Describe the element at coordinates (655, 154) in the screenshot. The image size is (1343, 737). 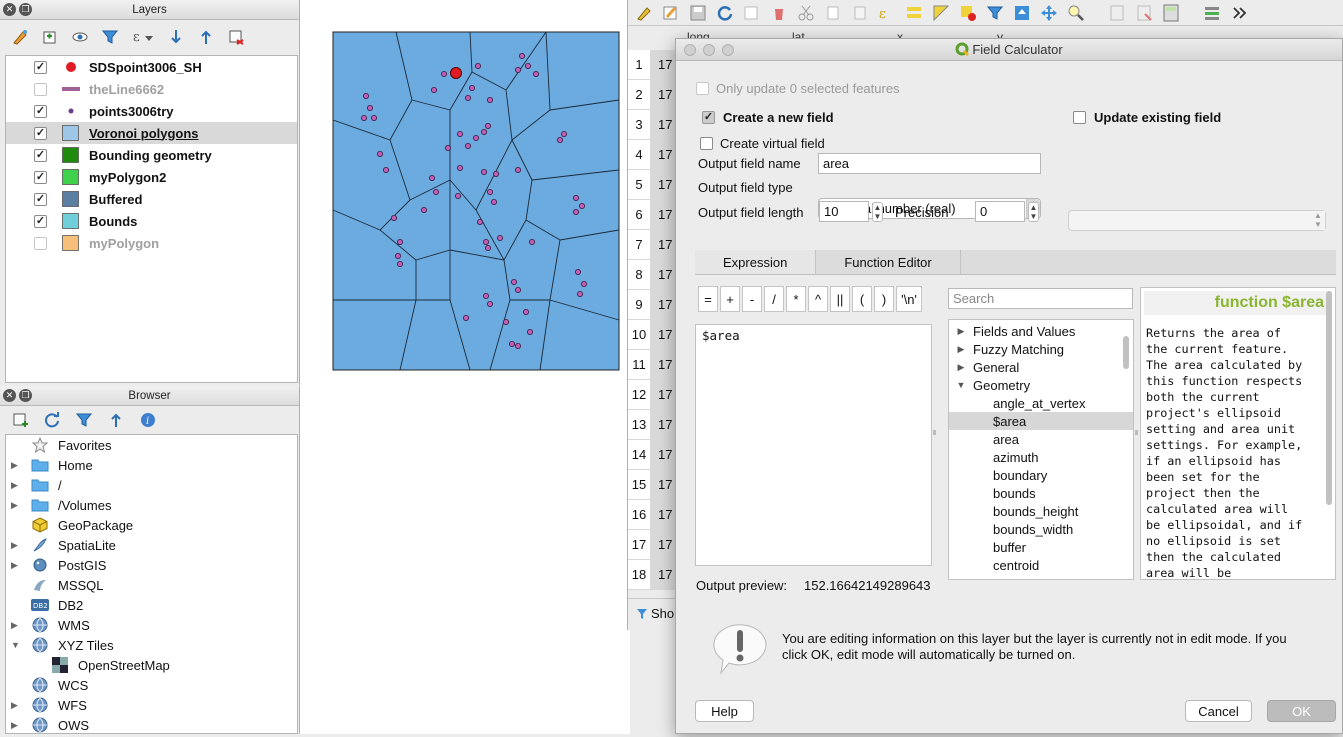
I see `table-row: 4 17` at that location.